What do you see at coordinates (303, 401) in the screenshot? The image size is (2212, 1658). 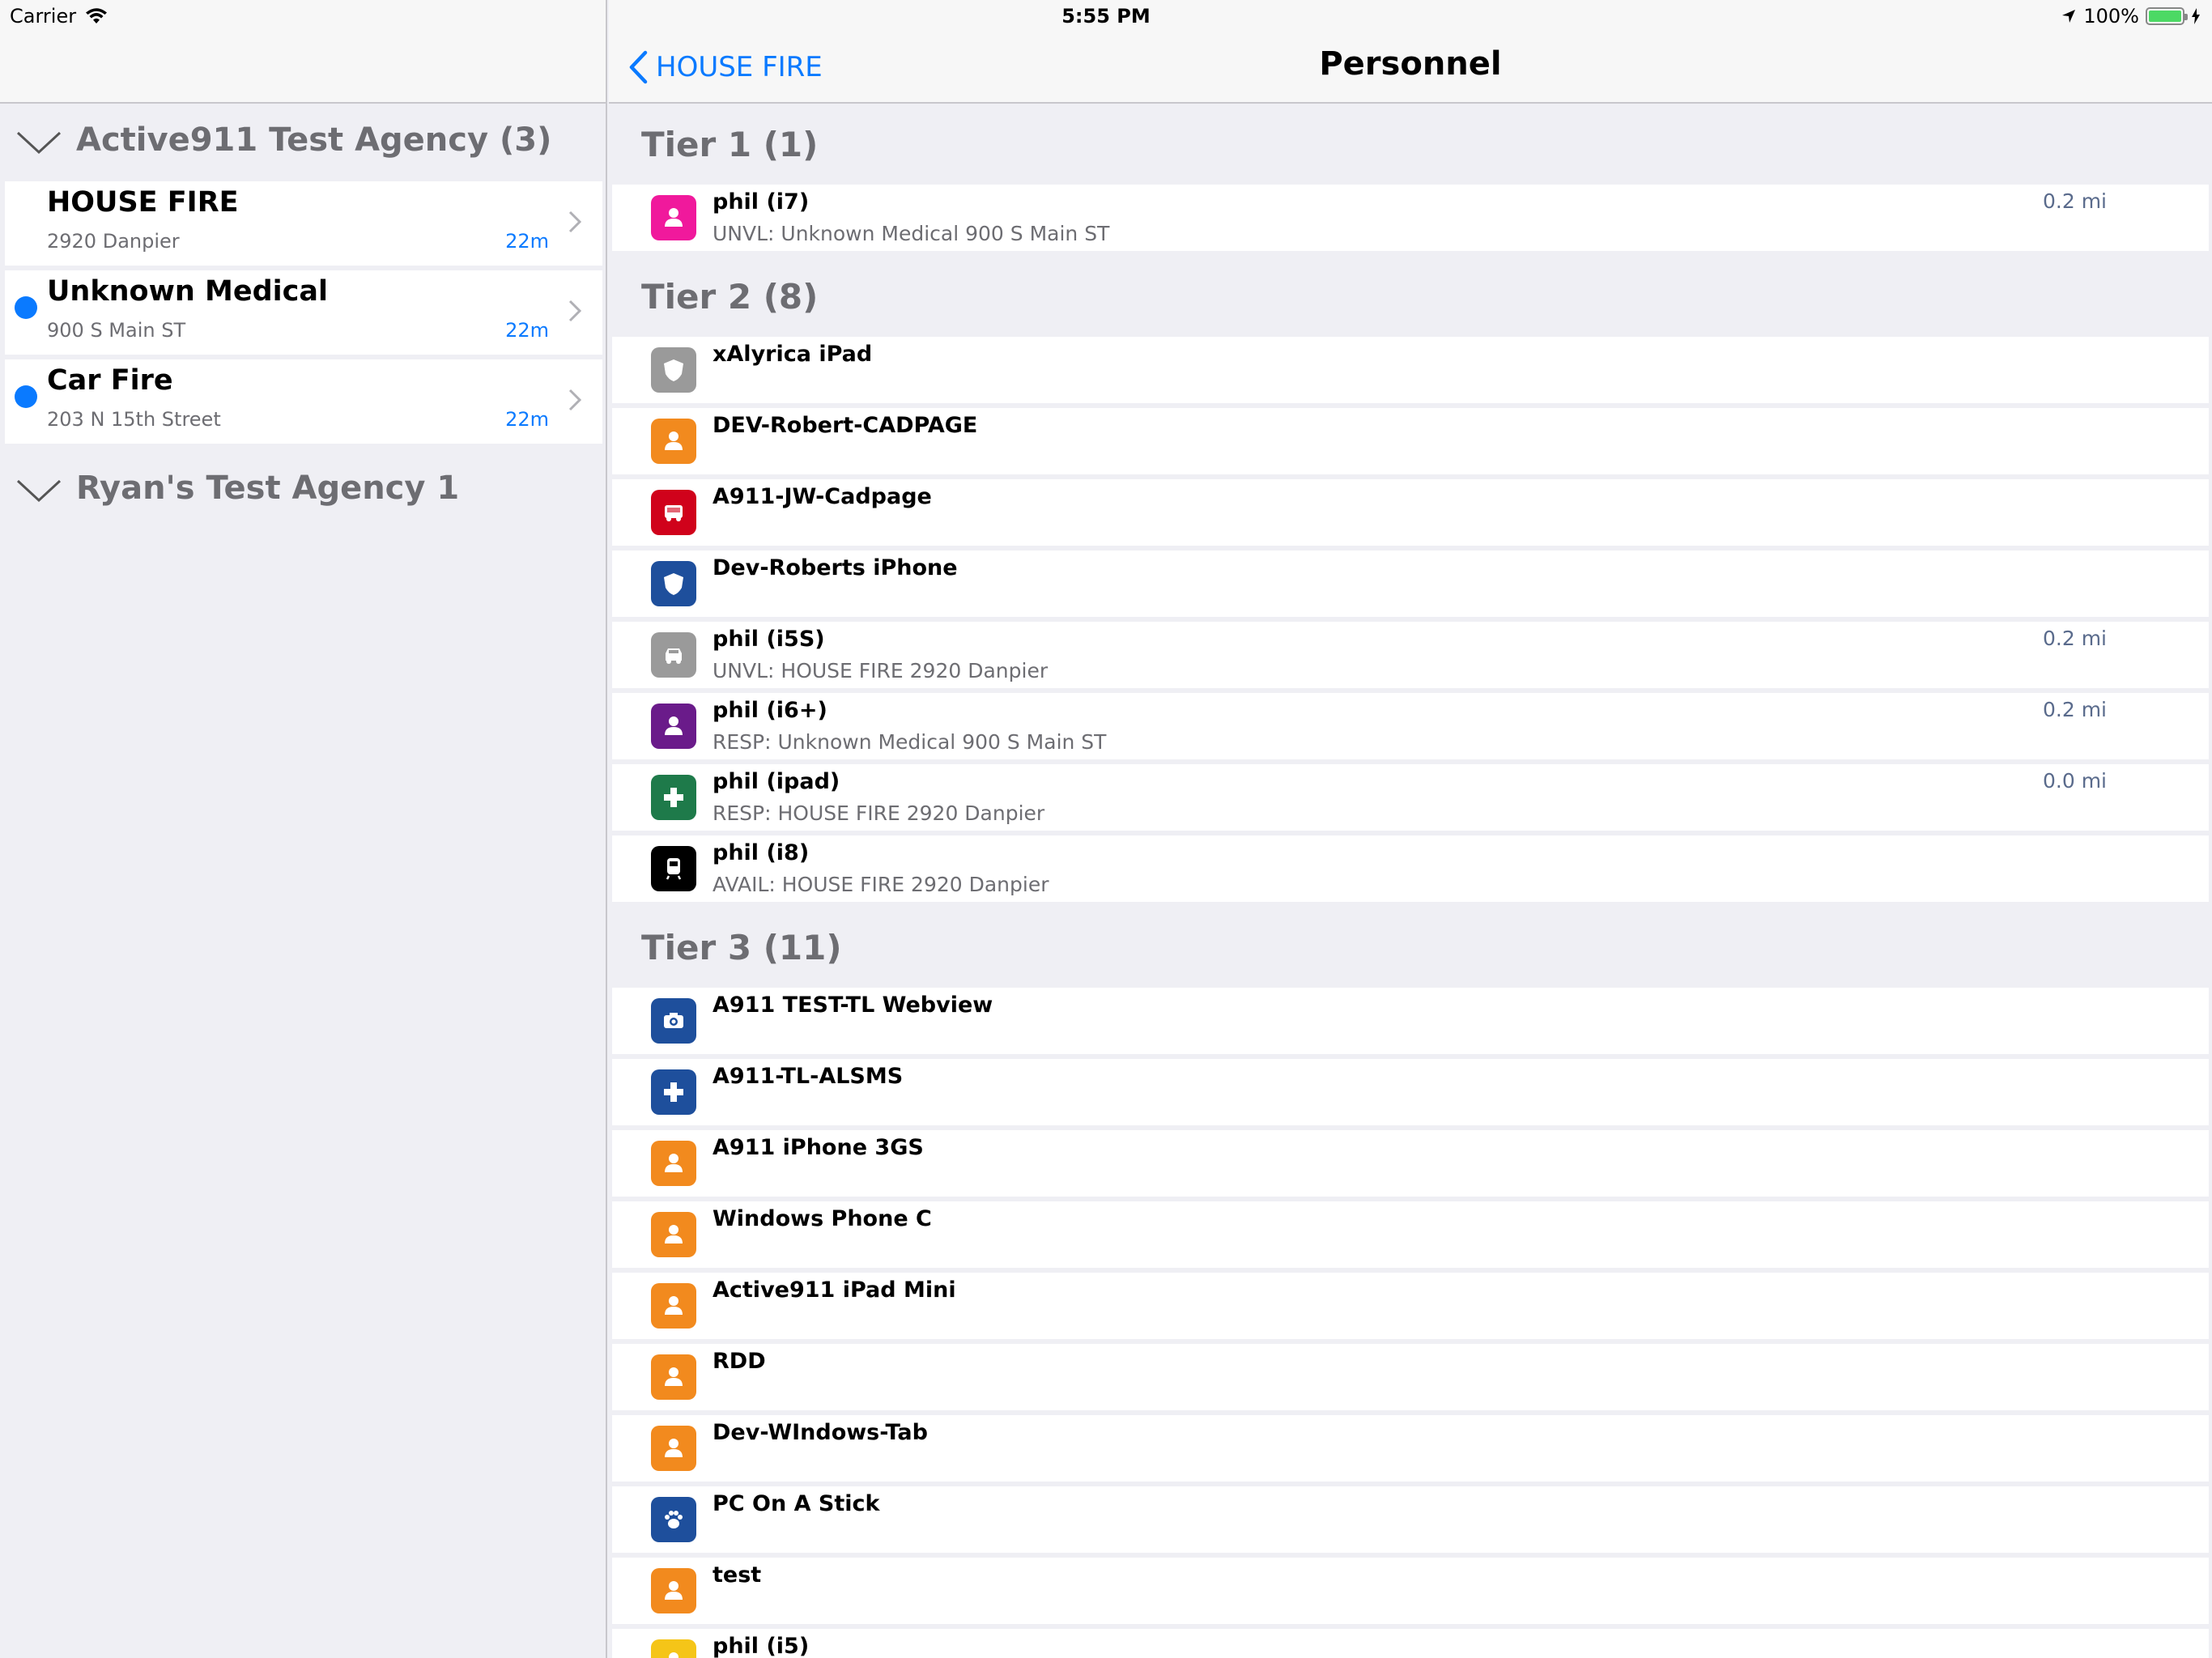 I see `incident-row-car-fire: Car Fire 203 N 15th Street 22m` at bounding box center [303, 401].